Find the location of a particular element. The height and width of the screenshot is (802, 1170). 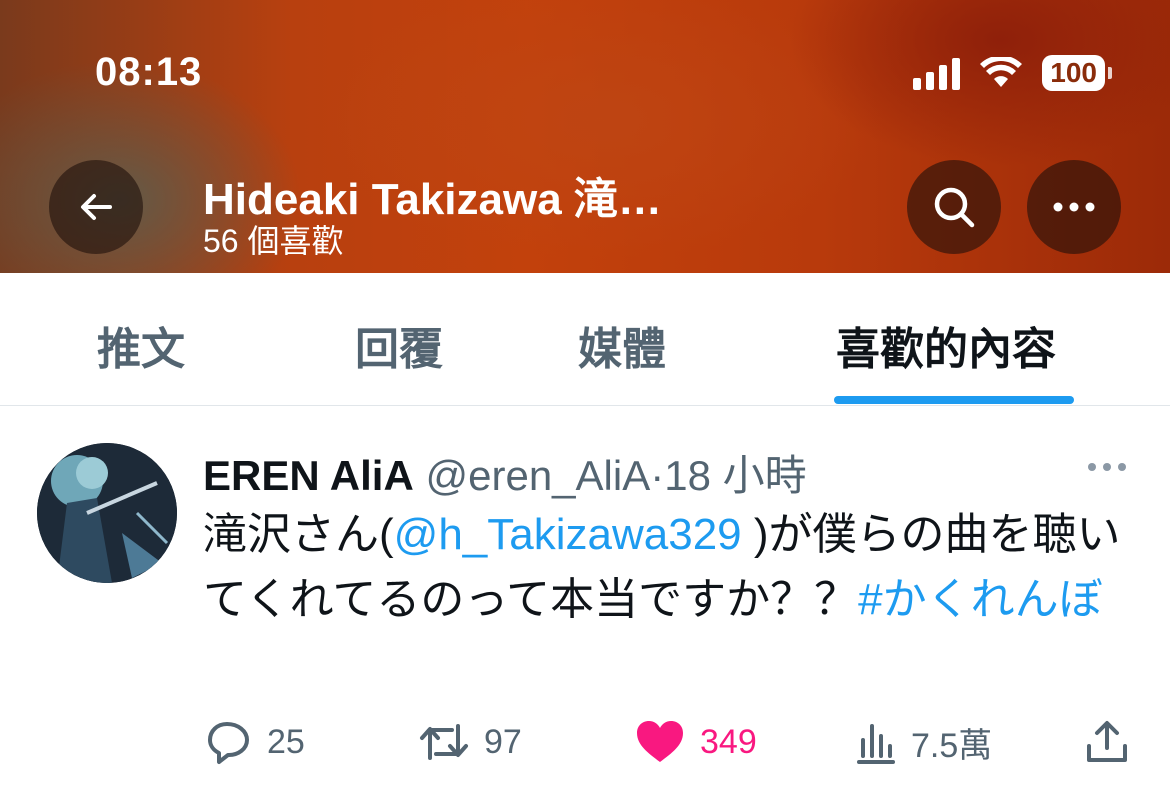

search-icon is located at coordinates (954, 207).